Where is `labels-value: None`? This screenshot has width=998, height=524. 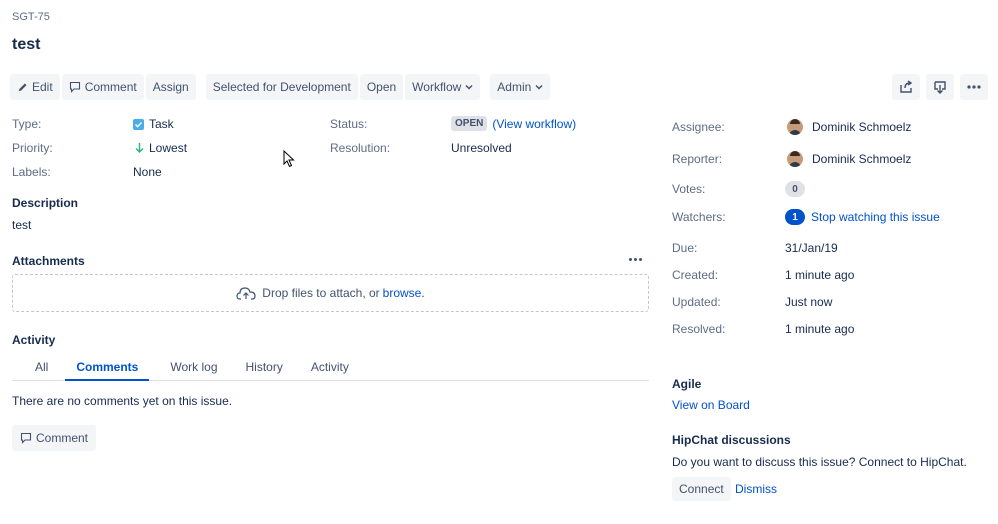 labels-value: None is located at coordinates (147, 172).